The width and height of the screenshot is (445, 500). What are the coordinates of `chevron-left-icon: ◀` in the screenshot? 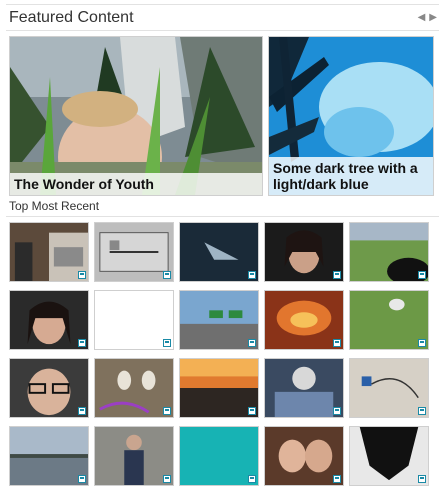 It's located at (422, 18).